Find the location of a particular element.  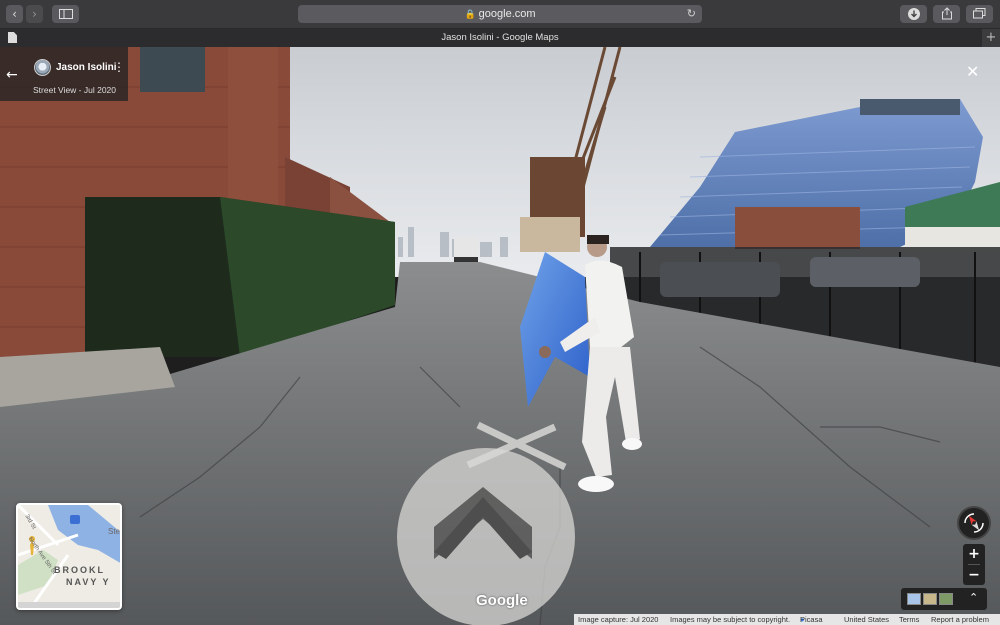

new-tab-button: + is located at coordinates (991, 38).